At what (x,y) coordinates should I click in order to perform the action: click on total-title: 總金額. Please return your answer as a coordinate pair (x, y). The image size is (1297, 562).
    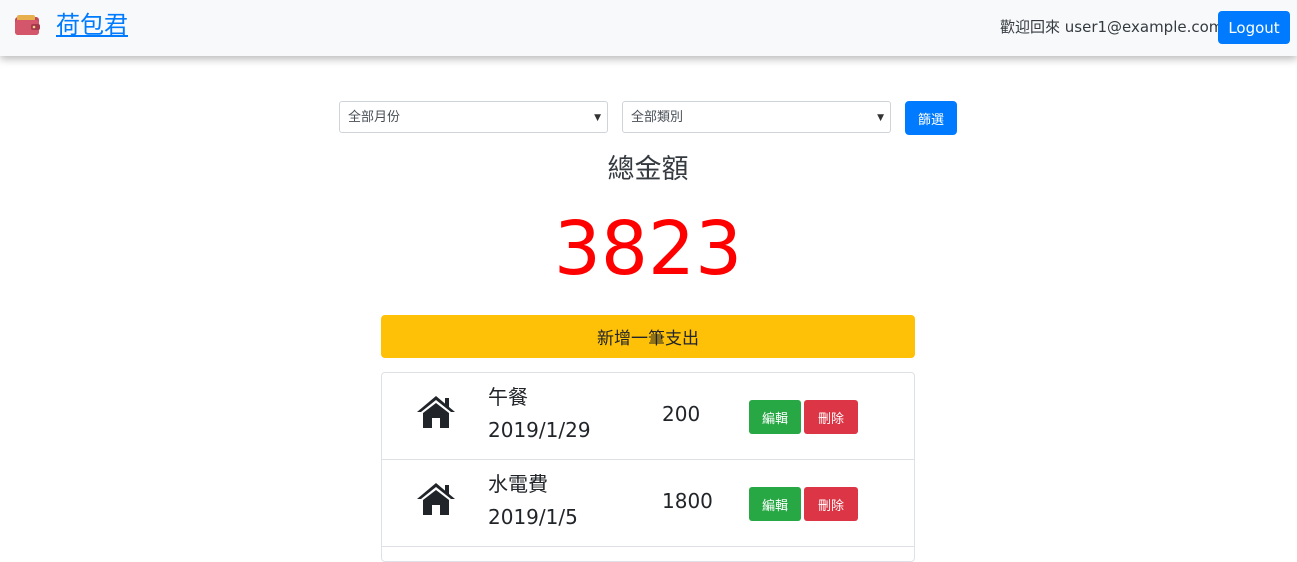
    Looking at the image, I should click on (648, 169).